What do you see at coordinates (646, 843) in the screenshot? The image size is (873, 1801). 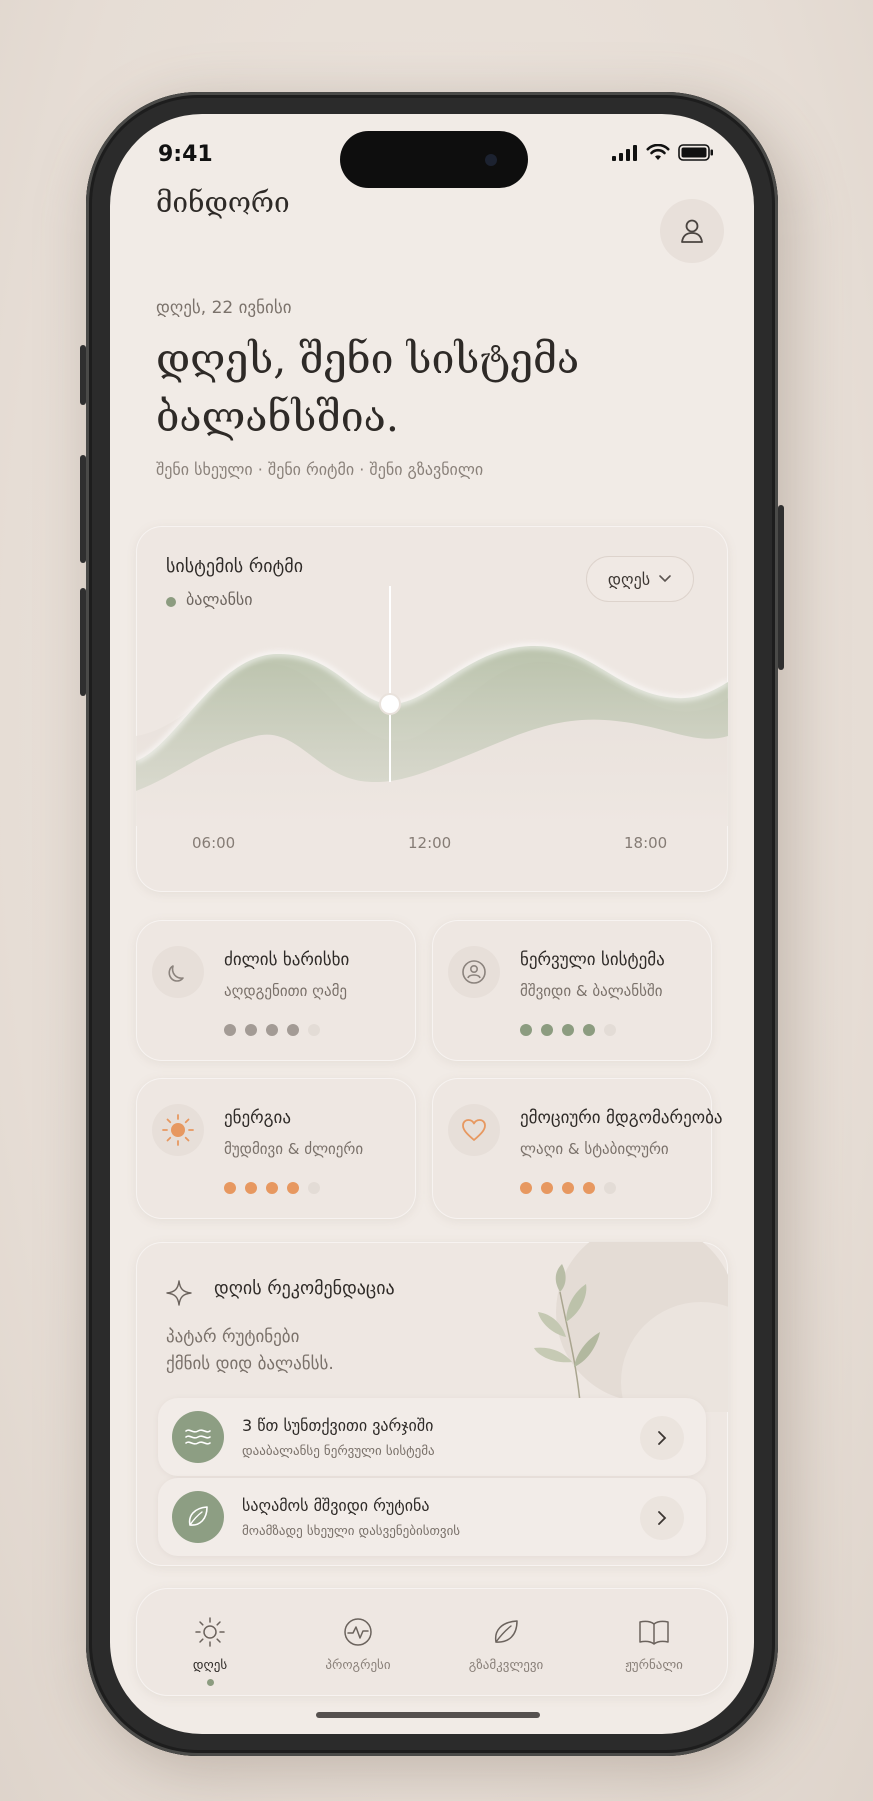 I see `x-tick-1800: 18:00` at bounding box center [646, 843].